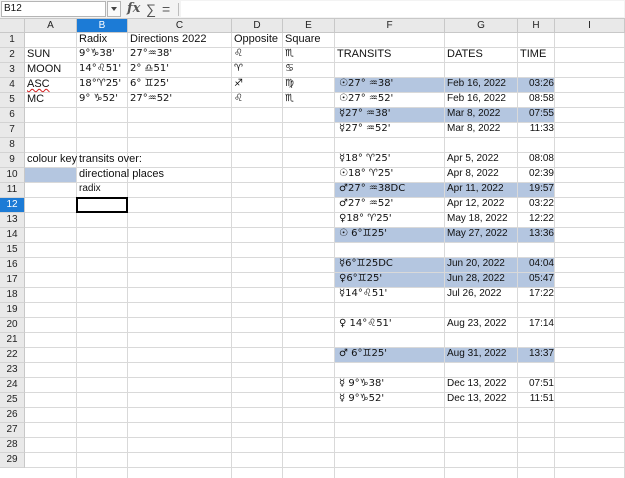 The height and width of the screenshot is (478, 625). I want to click on name-box: B12, so click(53, 9).